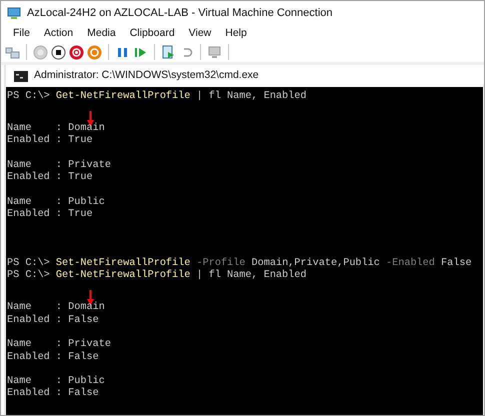 Image resolution: width=485 pixels, height=416 pixels. Describe the element at coordinates (236, 34) in the screenshot. I see `menu-item: Help` at that location.